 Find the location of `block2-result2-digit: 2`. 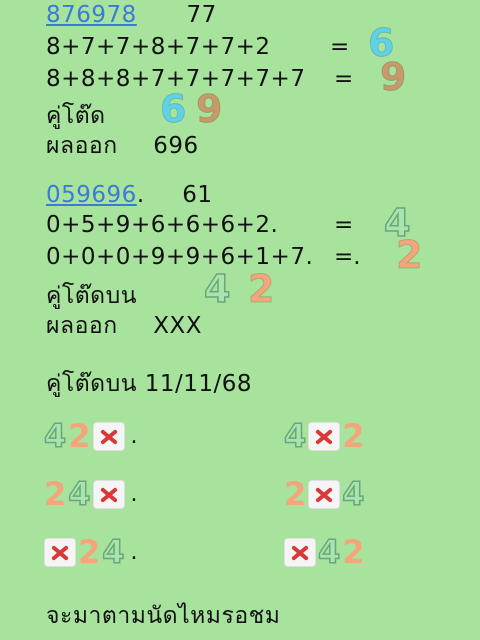

block2-result2-digit: 2 is located at coordinates (409, 255).